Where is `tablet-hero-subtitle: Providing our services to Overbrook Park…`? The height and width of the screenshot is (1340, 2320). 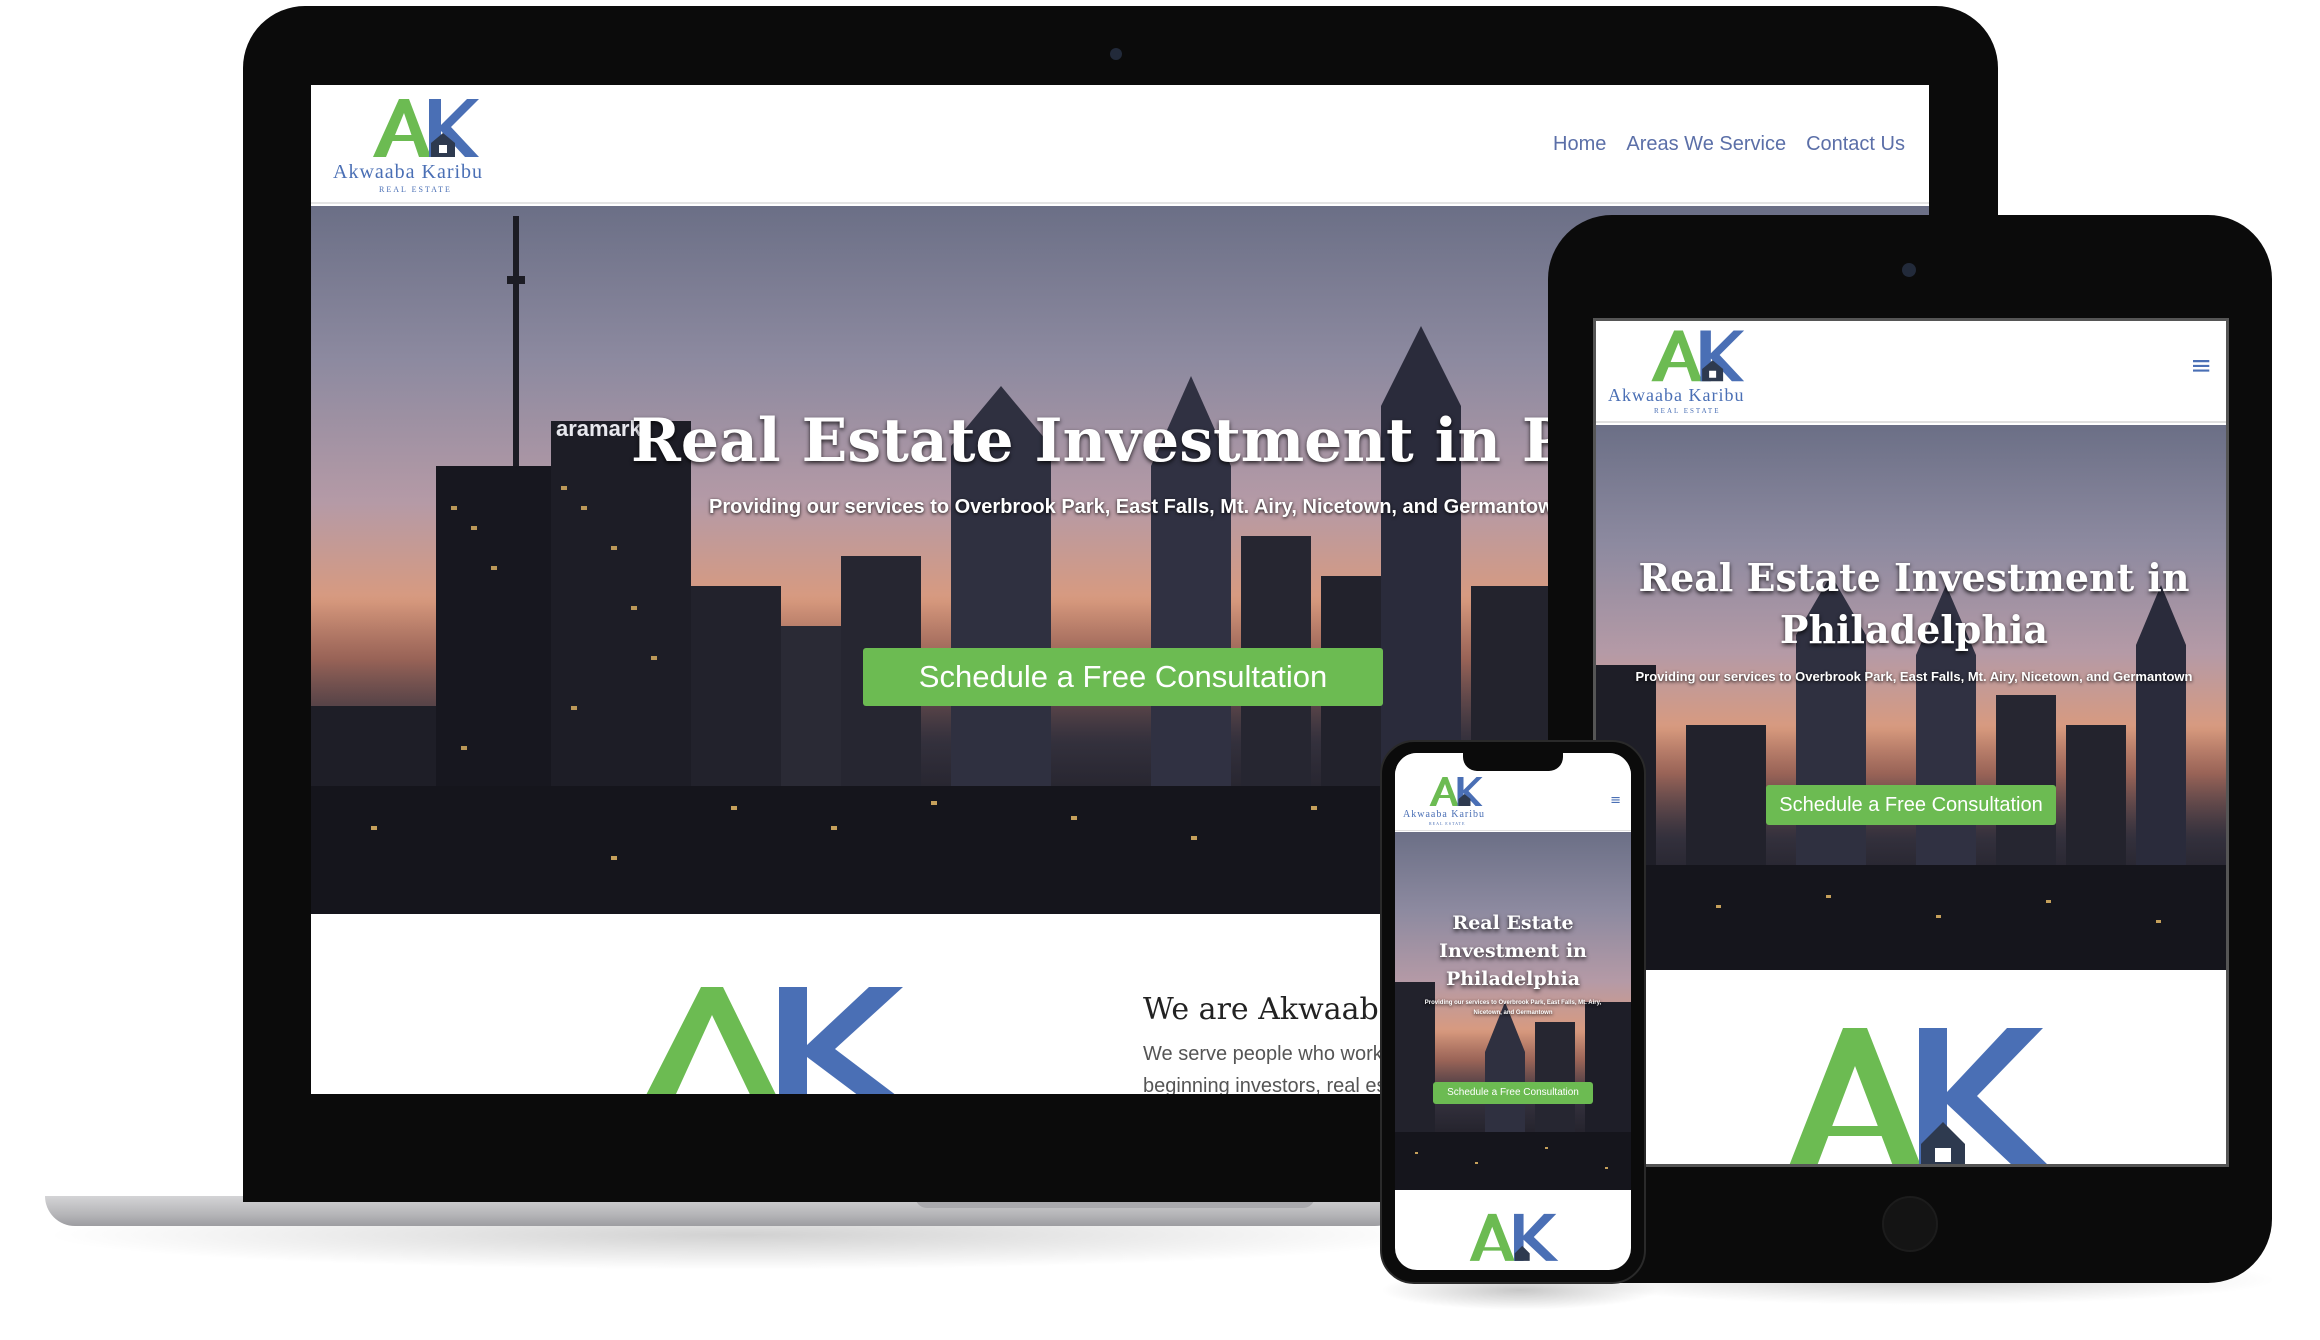 tablet-hero-subtitle: Providing our services to Overbrook Park… is located at coordinates (1914, 676).